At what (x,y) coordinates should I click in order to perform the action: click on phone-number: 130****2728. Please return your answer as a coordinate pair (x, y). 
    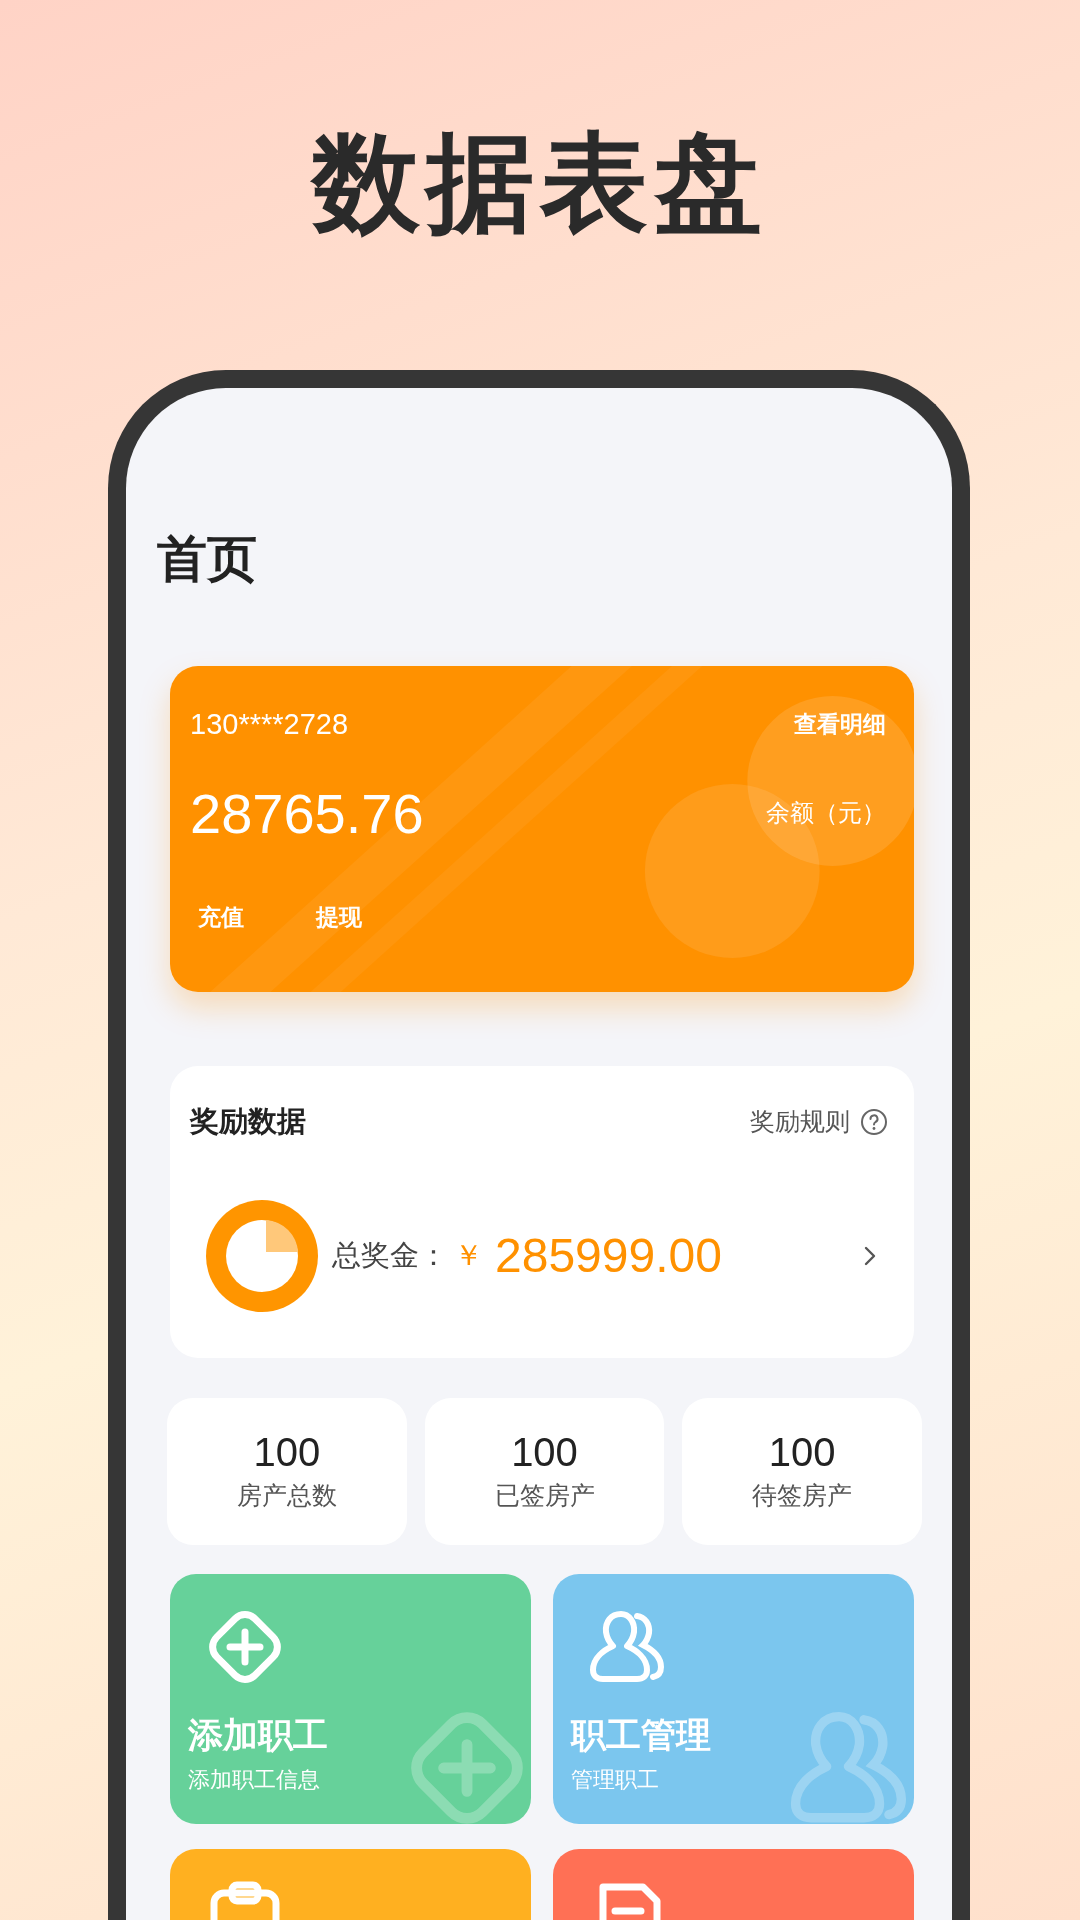
    Looking at the image, I should click on (269, 724).